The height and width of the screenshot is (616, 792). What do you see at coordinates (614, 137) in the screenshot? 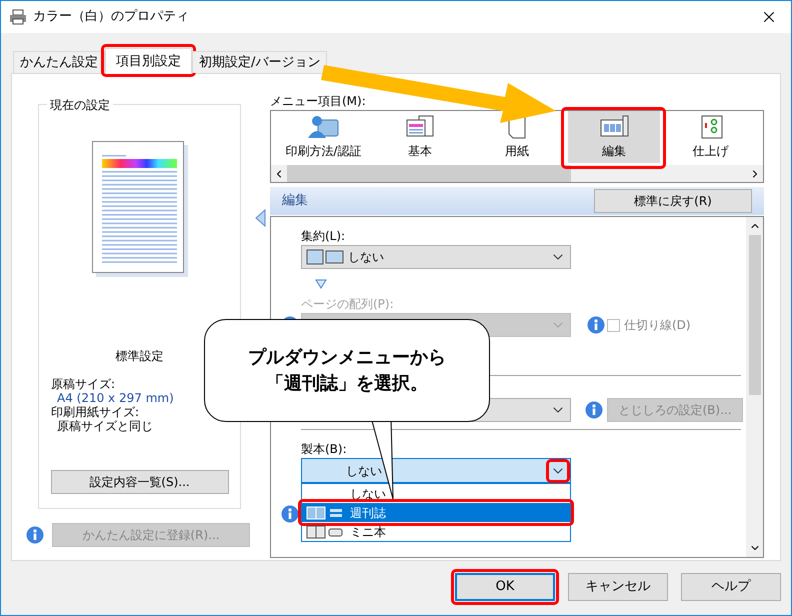
I see `menu-item: 編集` at bounding box center [614, 137].